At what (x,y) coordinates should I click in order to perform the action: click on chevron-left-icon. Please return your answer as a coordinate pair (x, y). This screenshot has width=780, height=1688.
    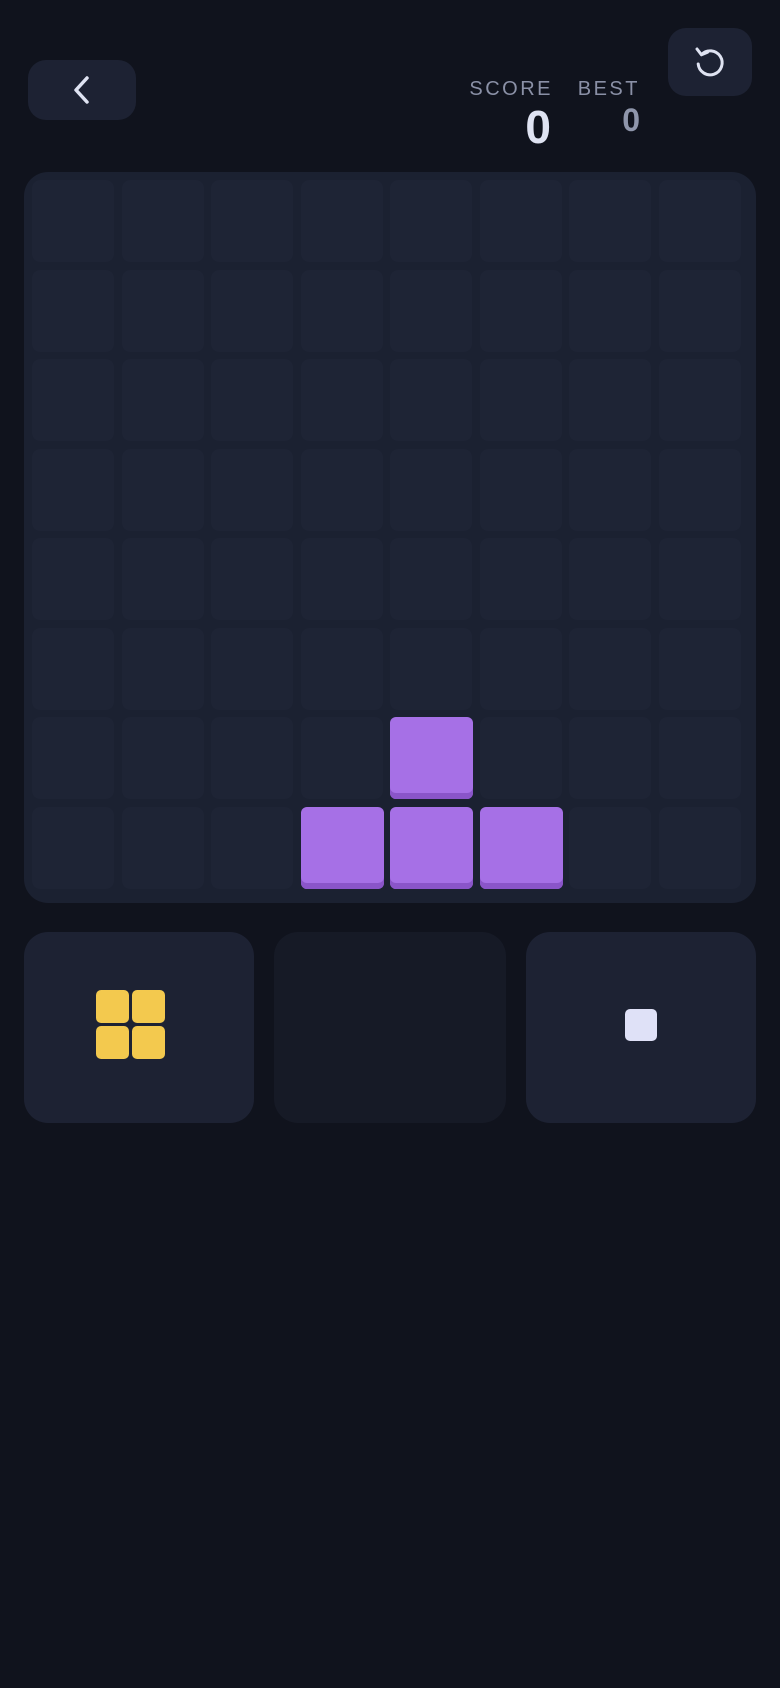
    Looking at the image, I should click on (82, 90).